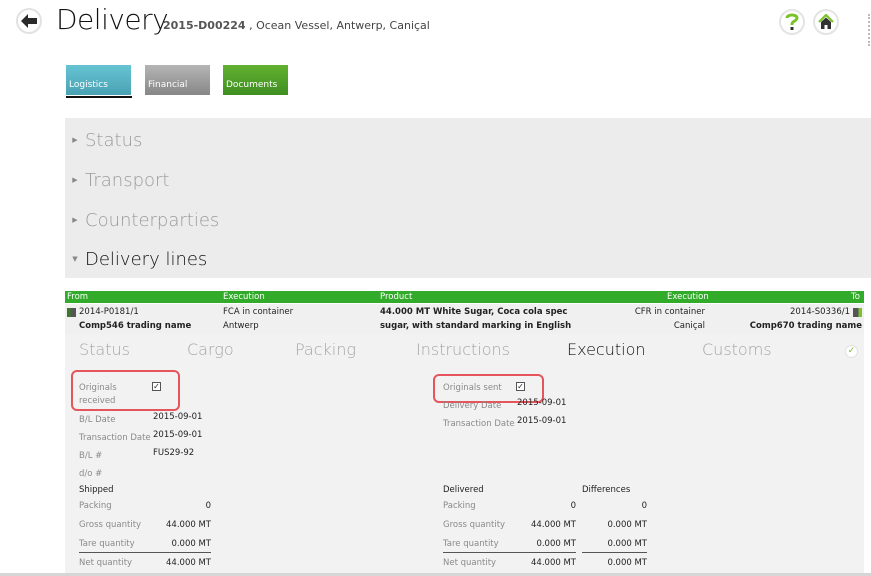 The height and width of the screenshot is (576, 871). I want to click on originals-received-label-2: received, so click(97, 401).